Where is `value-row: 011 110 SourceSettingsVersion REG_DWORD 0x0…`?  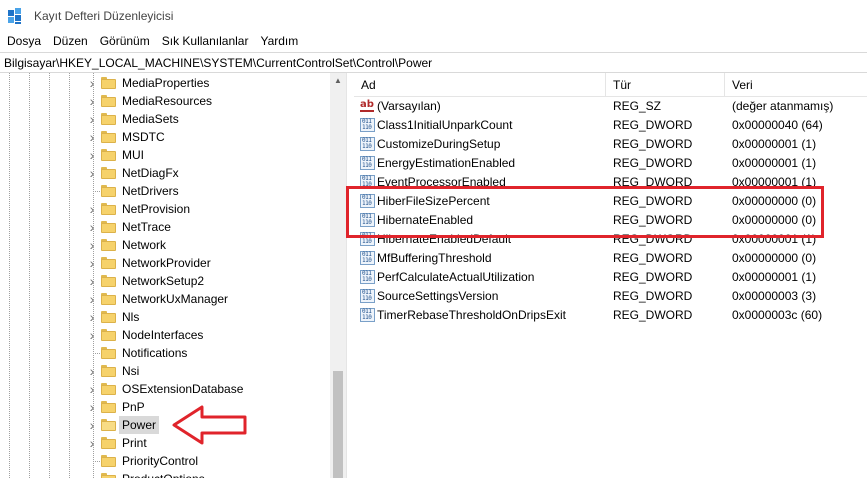
value-row: 011 110 SourceSettingsVersion REG_DWORD 0x0… is located at coordinates (610, 296).